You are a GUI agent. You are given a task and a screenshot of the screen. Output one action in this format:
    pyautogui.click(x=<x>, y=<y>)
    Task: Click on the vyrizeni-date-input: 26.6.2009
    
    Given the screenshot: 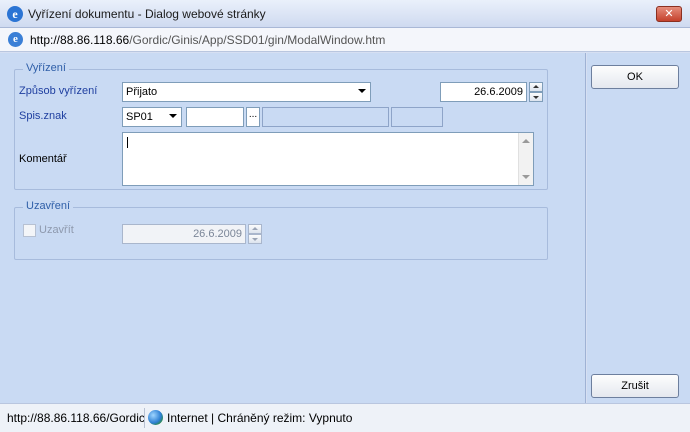 What is the action you would take?
    pyautogui.click(x=483, y=92)
    